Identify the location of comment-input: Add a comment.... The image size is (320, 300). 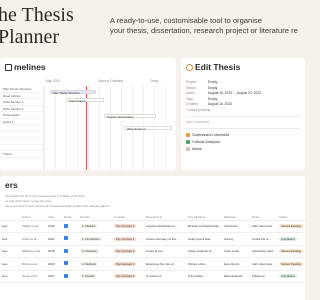
(199, 122).